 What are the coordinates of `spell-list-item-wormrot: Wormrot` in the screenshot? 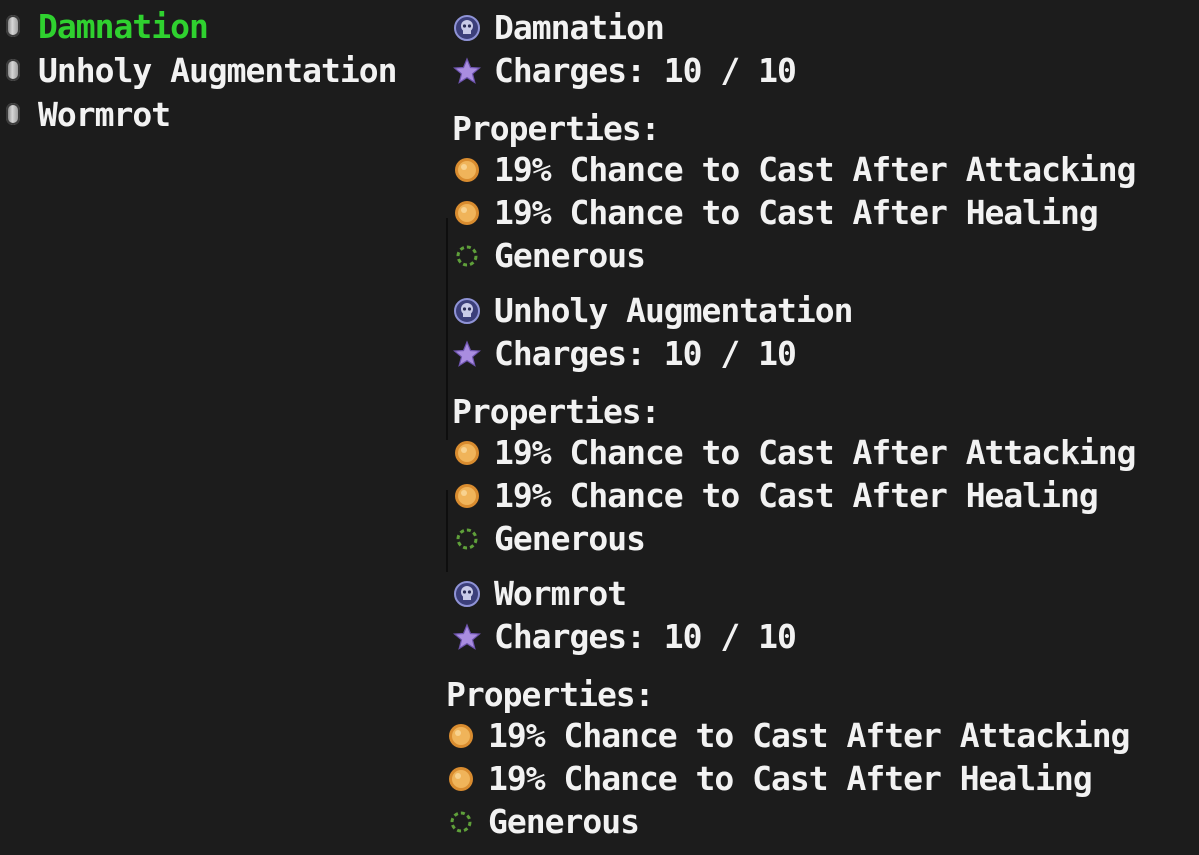 It's located at (222, 114).